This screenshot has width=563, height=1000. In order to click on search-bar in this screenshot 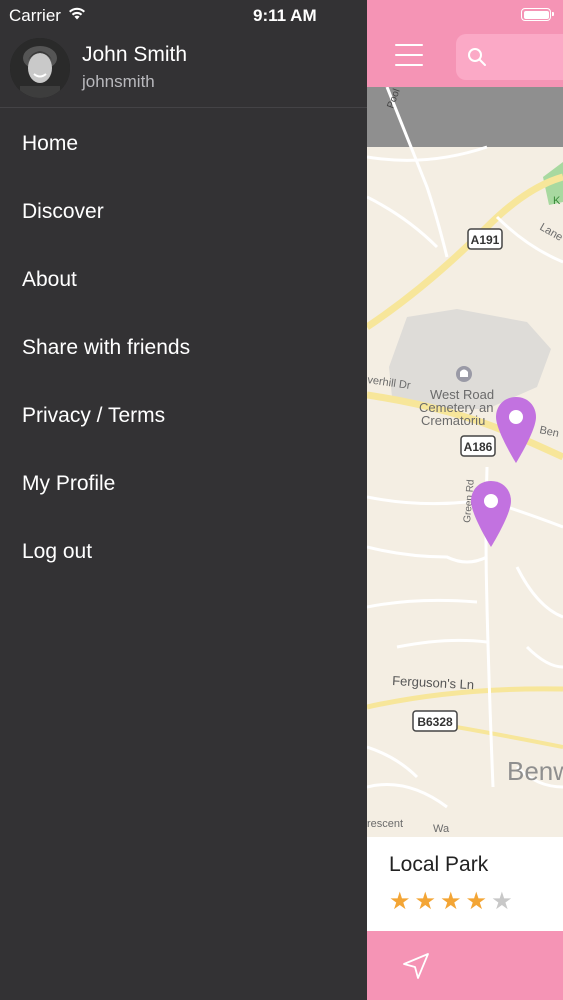, I will do `click(509, 57)`.